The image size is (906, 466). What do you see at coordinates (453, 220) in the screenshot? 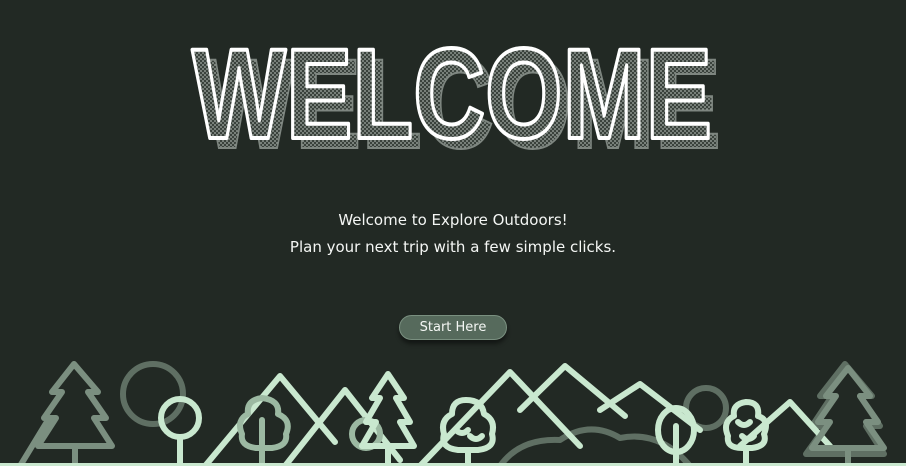
I see `intro-line-1: Welcome to Explore Outdoors!` at bounding box center [453, 220].